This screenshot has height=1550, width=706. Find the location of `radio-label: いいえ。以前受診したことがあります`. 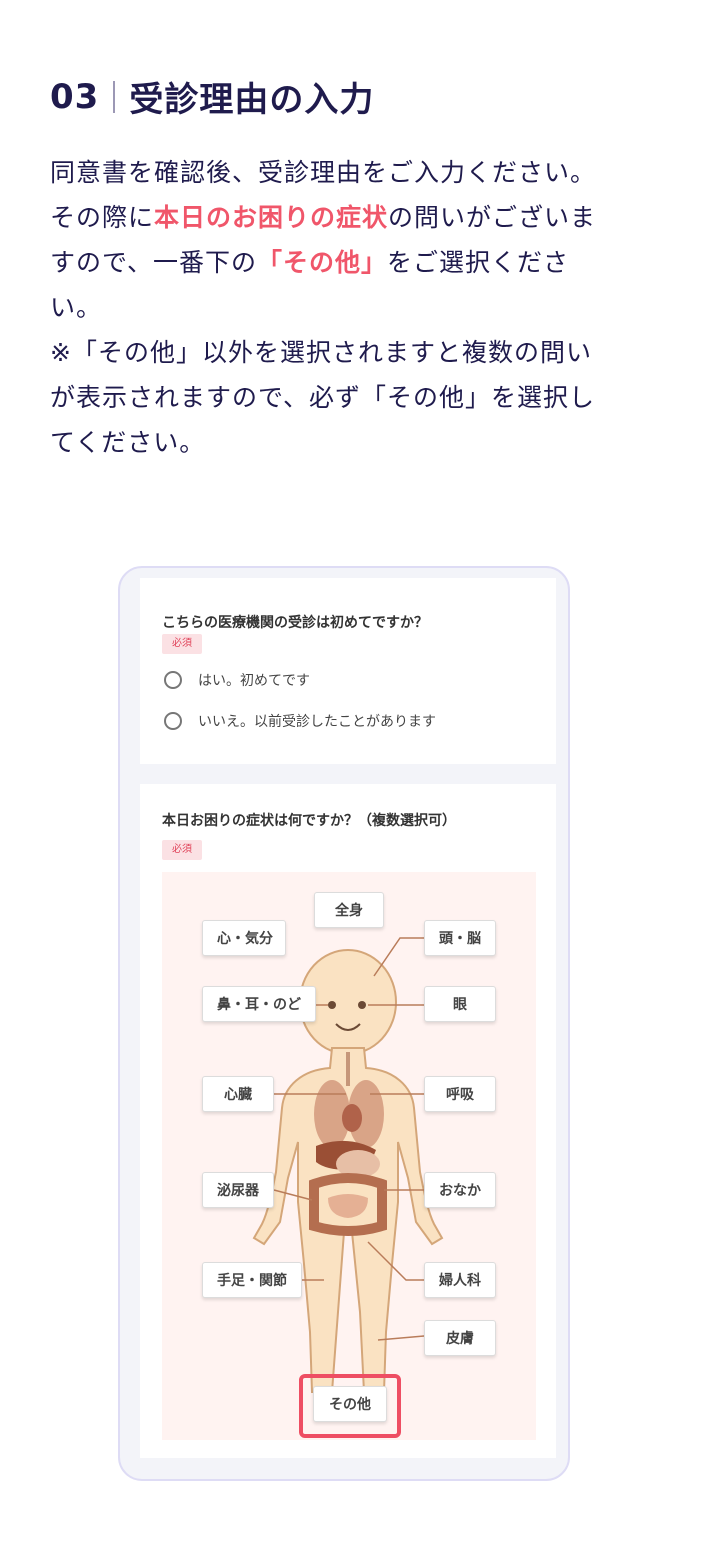

radio-label: いいえ。以前受診したことがあります is located at coordinates (317, 722).